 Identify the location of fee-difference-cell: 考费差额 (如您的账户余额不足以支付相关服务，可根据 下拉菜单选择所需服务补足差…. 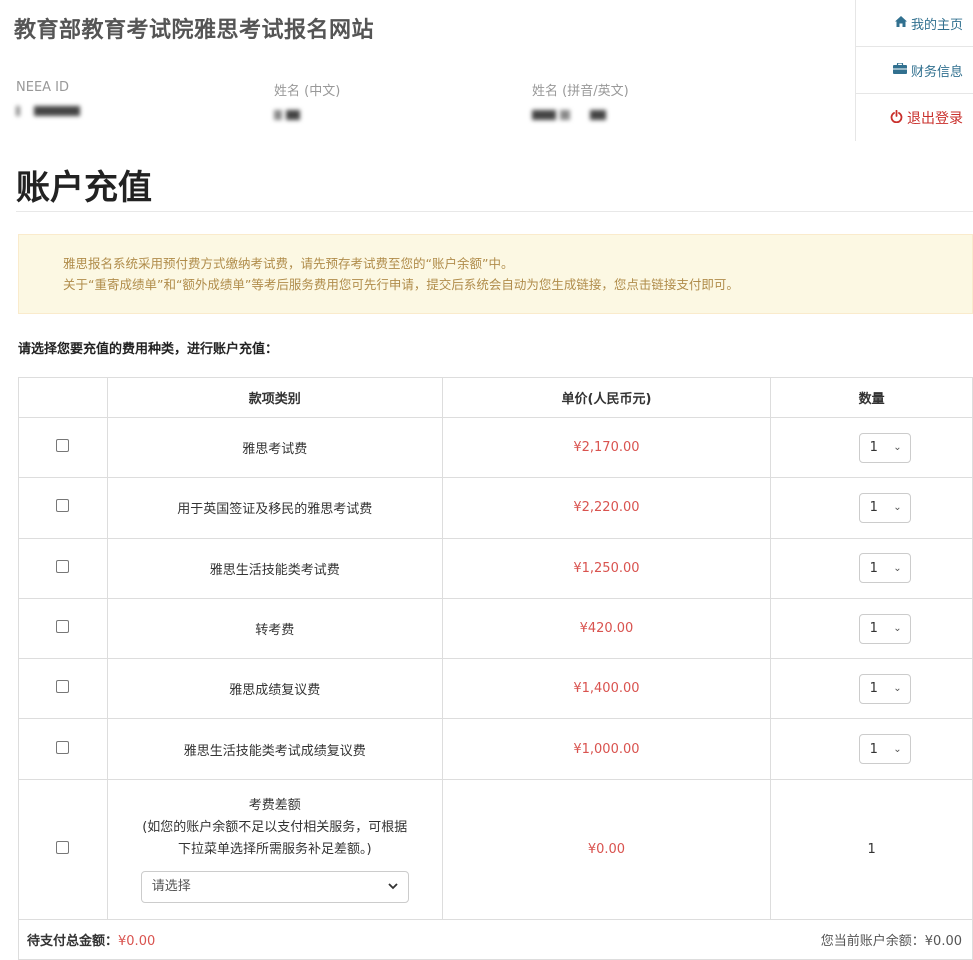
(274, 849).